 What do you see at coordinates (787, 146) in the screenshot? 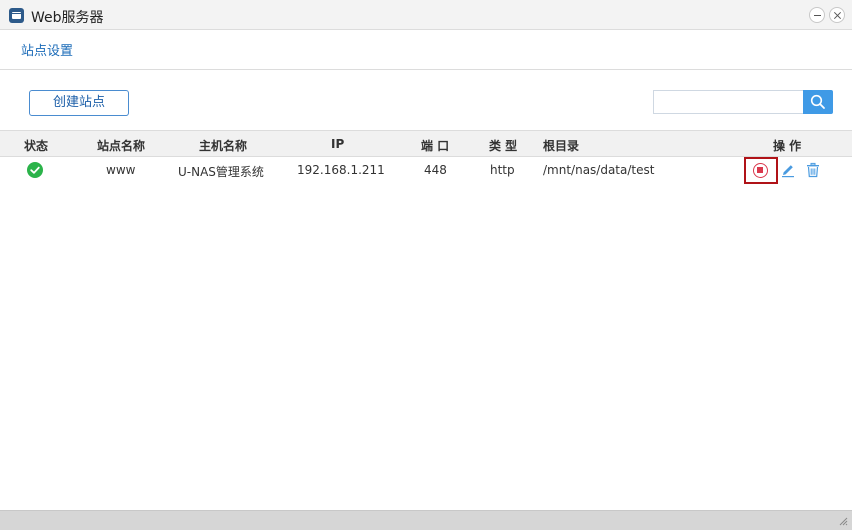
I see `column-header-actions: 操 作` at bounding box center [787, 146].